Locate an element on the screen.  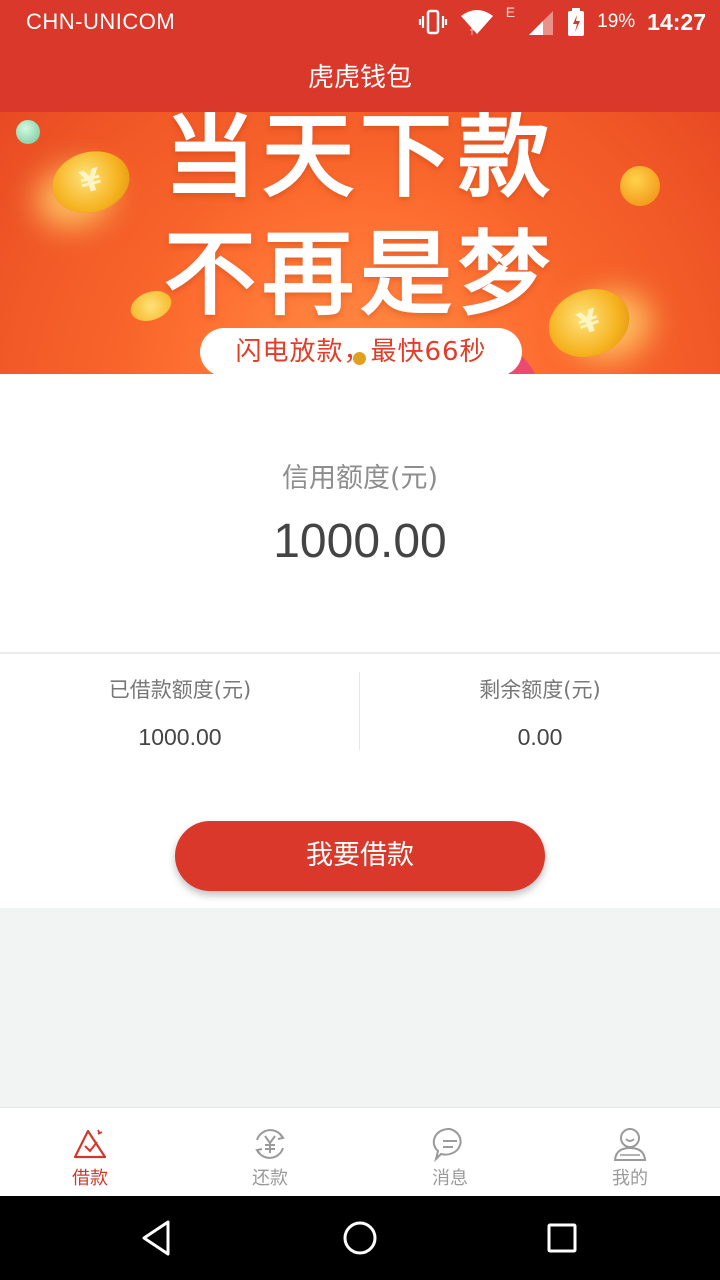
banner-tagline: 闪电放款，最快66秒 is located at coordinates (361, 351).